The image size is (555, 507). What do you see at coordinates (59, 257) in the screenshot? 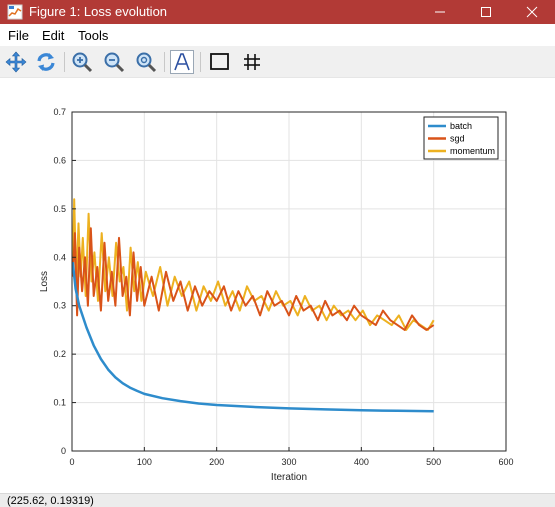
I see `y-tick-label: 0.4` at bounding box center [59, 257].